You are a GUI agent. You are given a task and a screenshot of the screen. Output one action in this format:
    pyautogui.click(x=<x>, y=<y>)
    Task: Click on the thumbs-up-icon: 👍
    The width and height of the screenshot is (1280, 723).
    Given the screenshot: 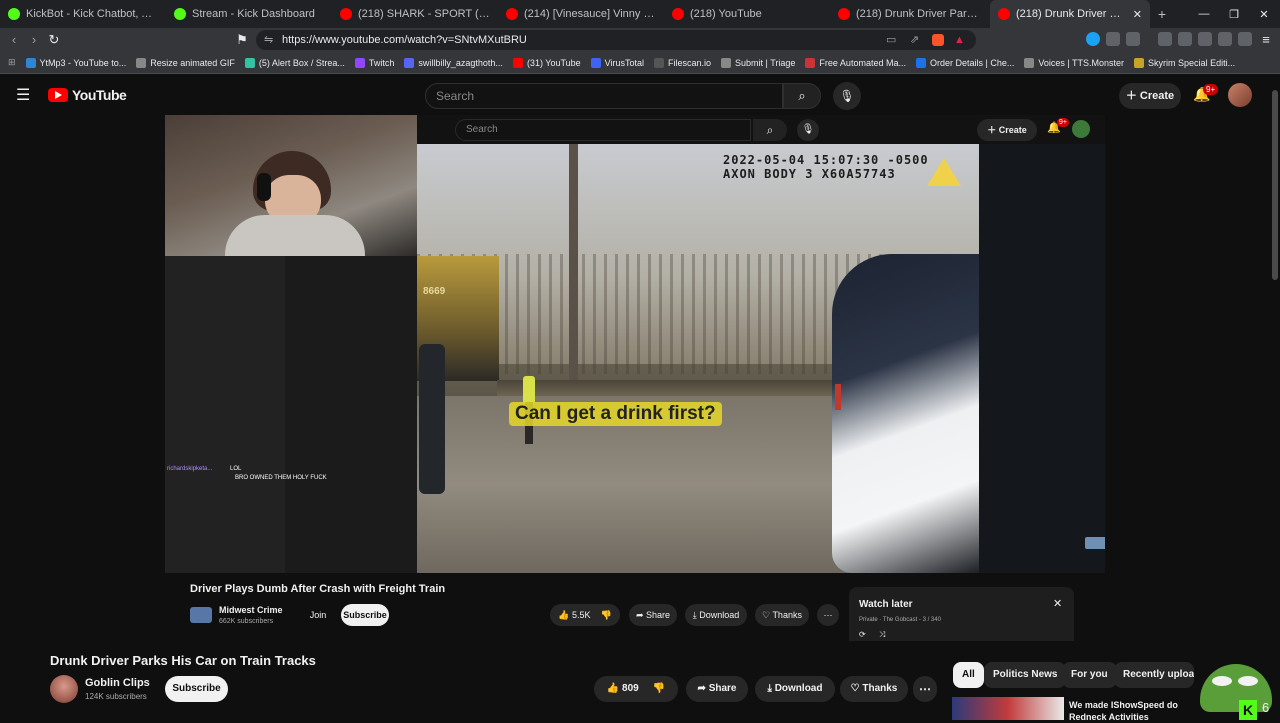 What is the action you would take?
    pyautogui.click(x=614, y=688)
    